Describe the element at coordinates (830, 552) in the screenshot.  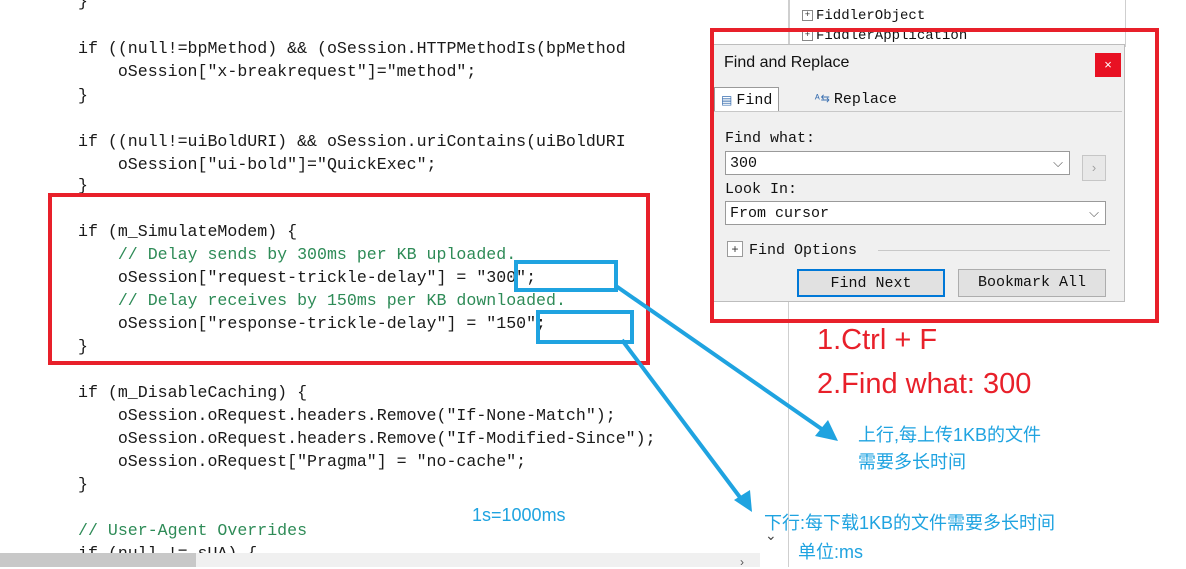
I see `annotation-unit: 单位:ms` at that location.